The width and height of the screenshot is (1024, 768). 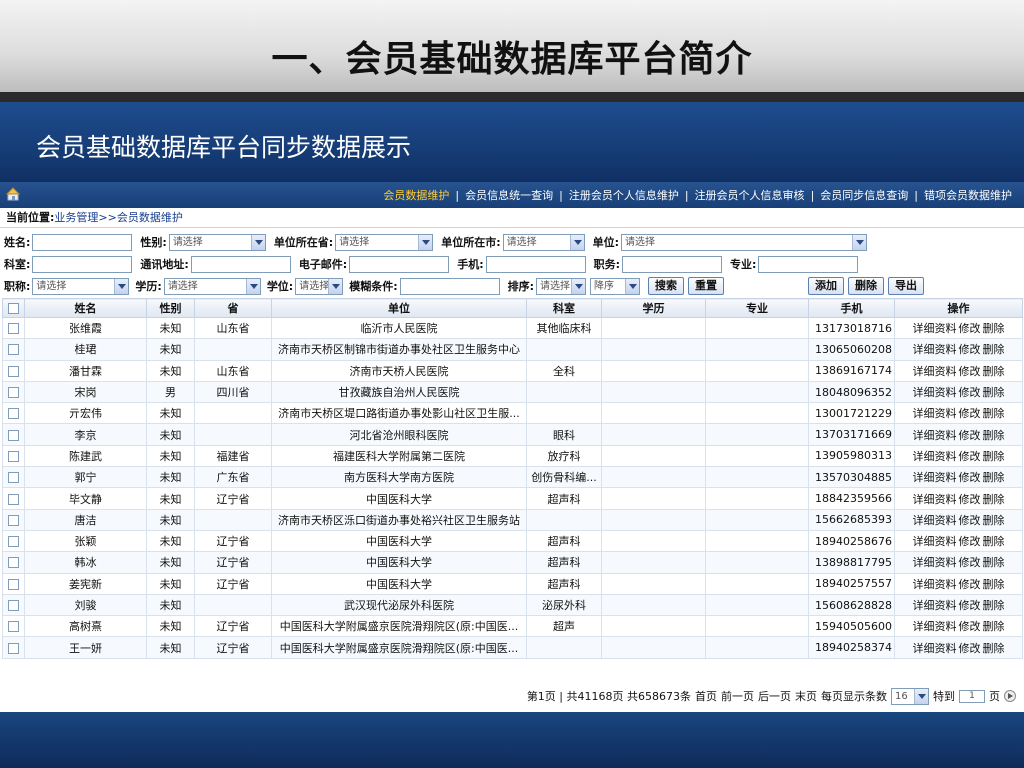 What do you see at coordinates (240, 264) in the screenshot?
I see `address-input` at bounding box center [240, 264].